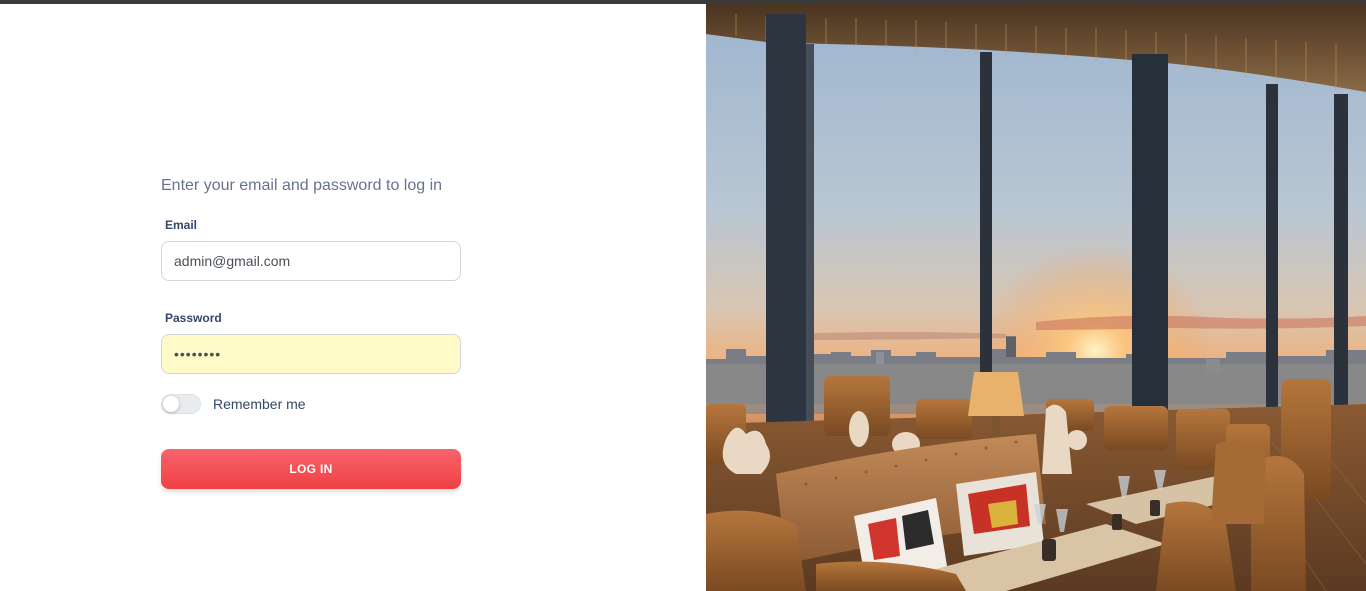 The width and height of the screenshot is (1366, 591). I want to click on login-button: LOG IN, so click(311, 469).